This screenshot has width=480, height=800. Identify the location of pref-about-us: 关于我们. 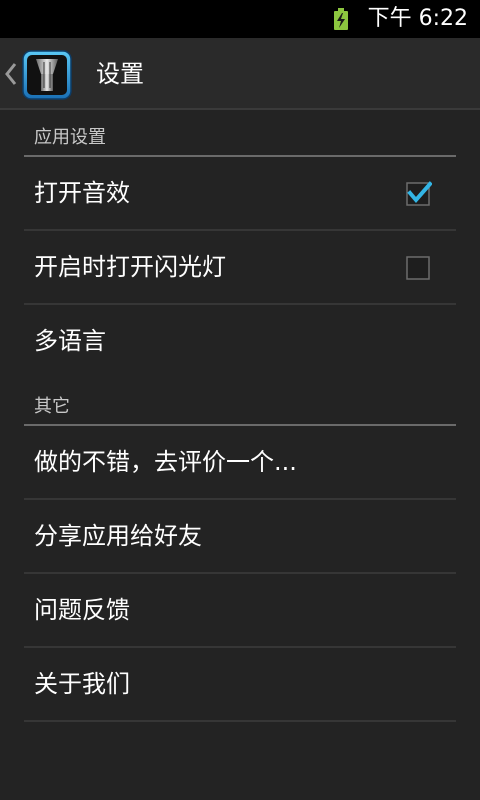
(240, 685).